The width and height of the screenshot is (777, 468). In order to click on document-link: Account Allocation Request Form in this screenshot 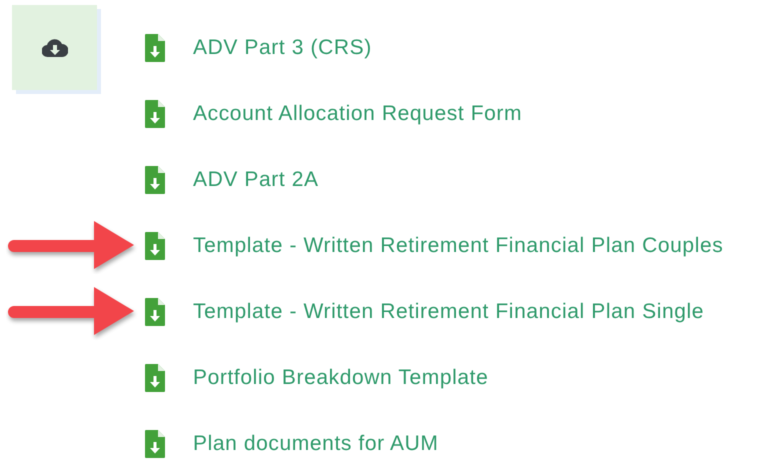, I will do `click(357, 114)`.